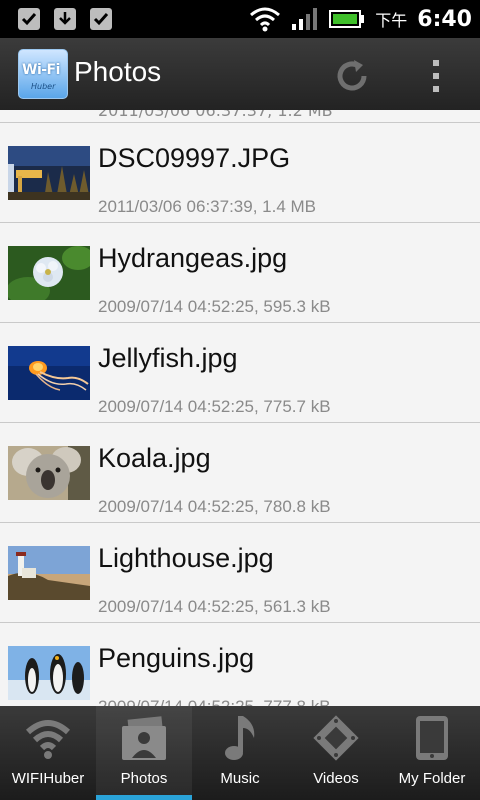  I want to click on file-name: Jellyfish.jpg, so click(168, 358).